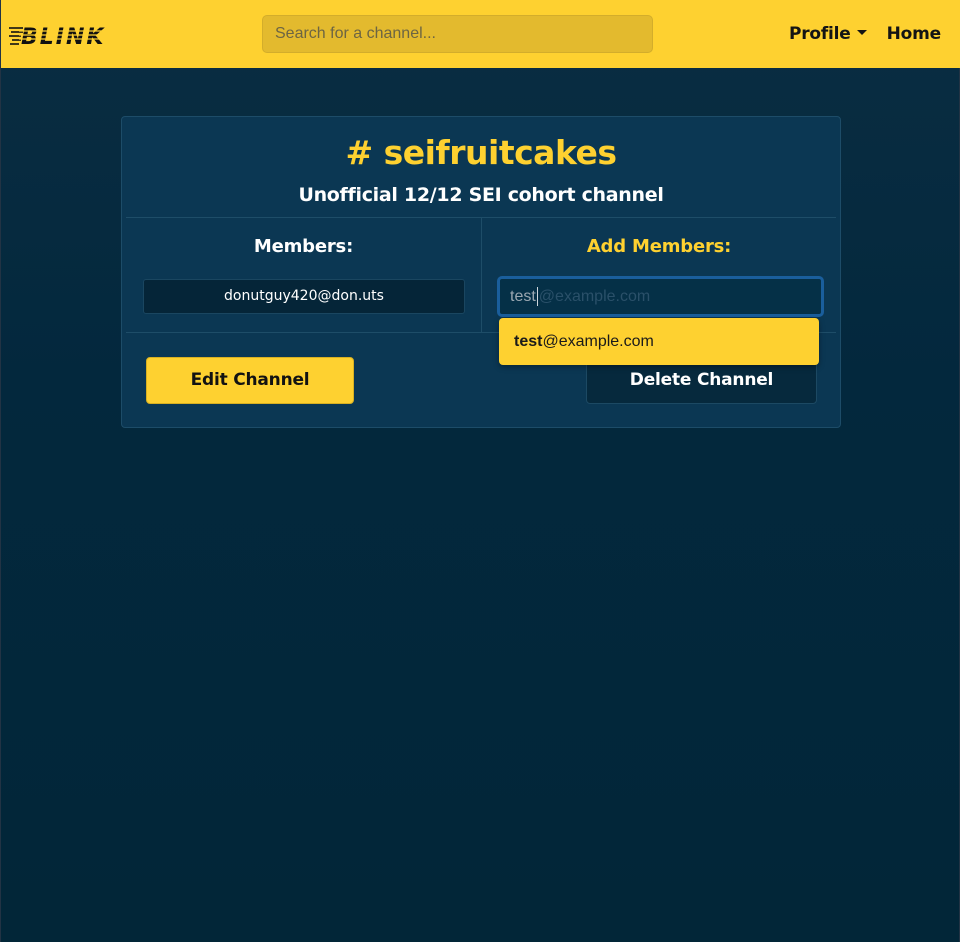 This screenshot has width=960, height=942. What do you see at coordinates (528, 341) in the screenshot?
I see `suggestion-match: test` at bounding box center [528, 341].